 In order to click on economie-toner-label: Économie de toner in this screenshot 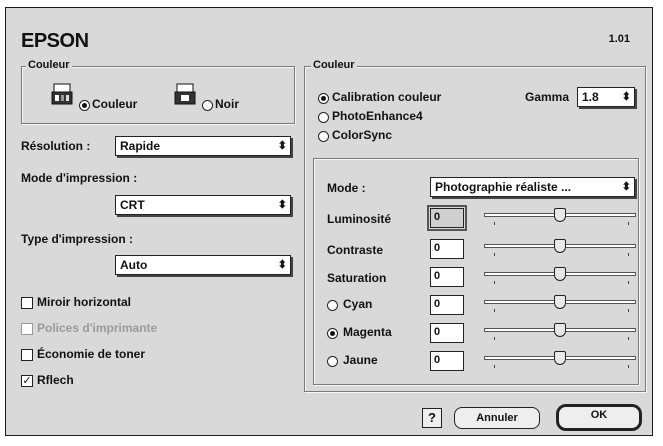, I will do `click(91, 354)`.